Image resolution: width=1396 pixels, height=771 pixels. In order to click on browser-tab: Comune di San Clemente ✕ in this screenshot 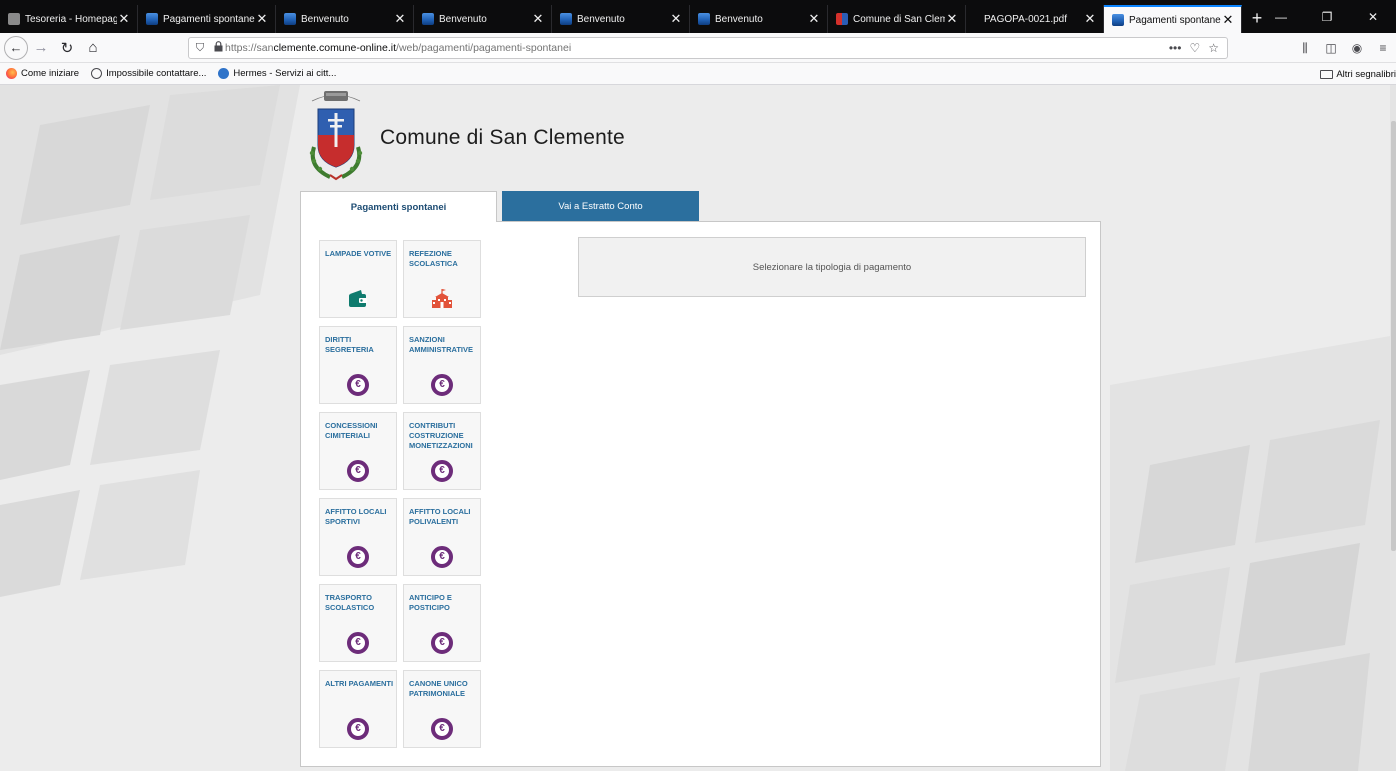, I will do `click(897, 19)`.